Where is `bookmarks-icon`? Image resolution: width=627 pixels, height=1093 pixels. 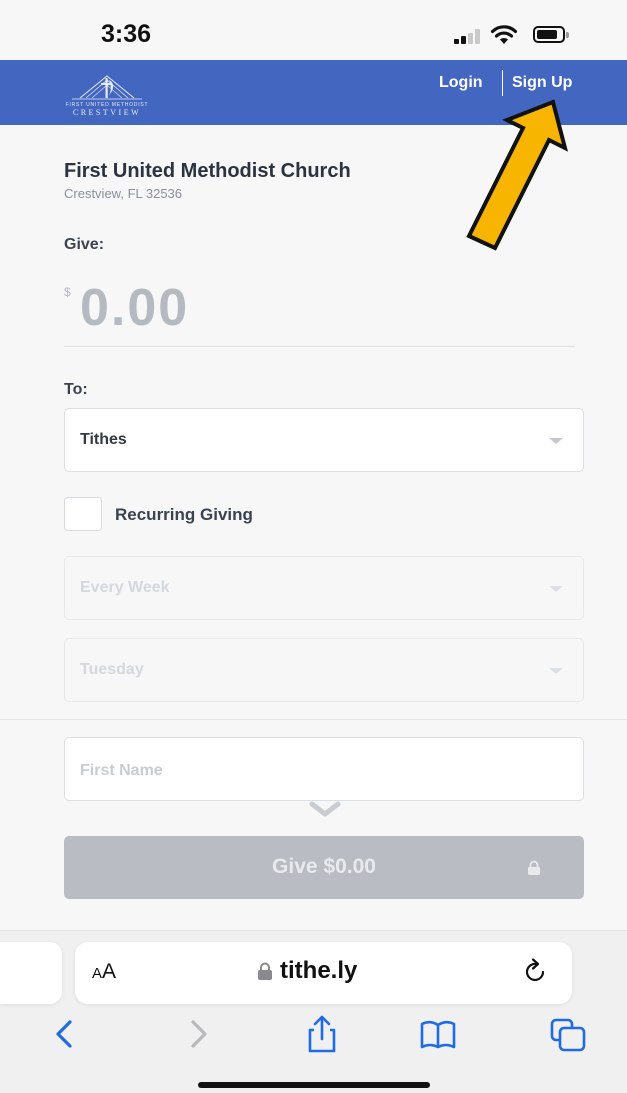 bookmarks-icon is located at coordinates (438, 1034).